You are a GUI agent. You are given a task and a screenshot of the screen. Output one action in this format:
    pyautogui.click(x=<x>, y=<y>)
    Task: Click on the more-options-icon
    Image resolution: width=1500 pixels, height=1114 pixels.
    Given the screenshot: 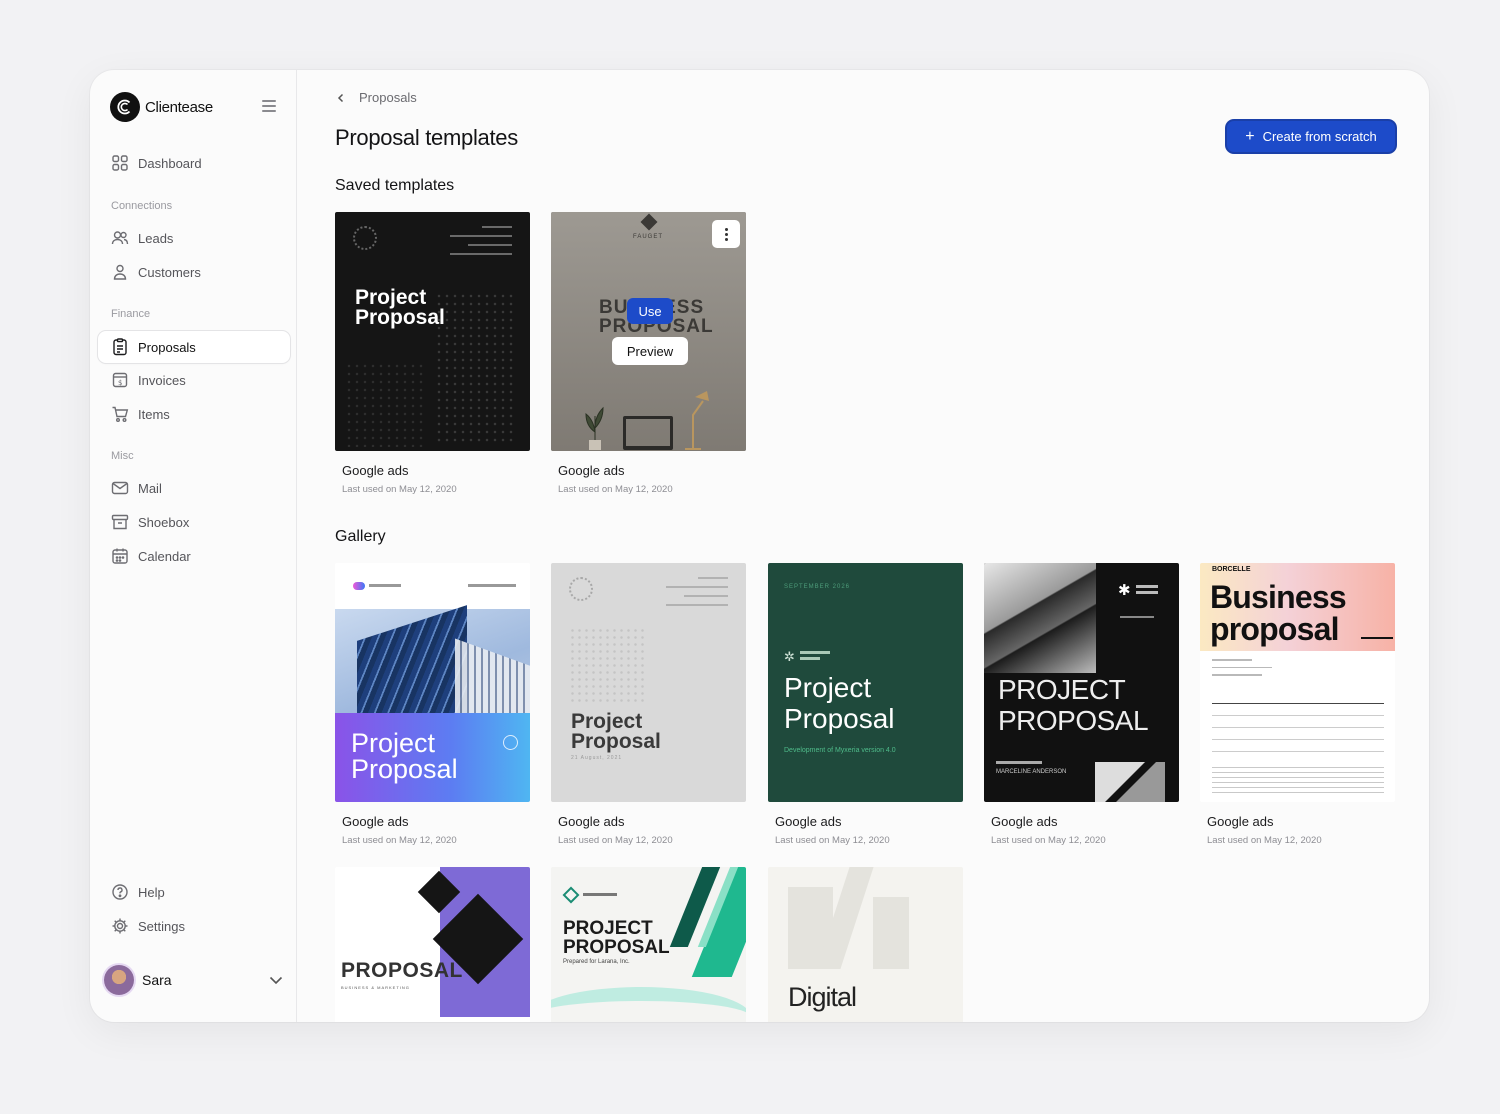 What is the action you would take?
    pyautogui.click(x=726, y=234)
    